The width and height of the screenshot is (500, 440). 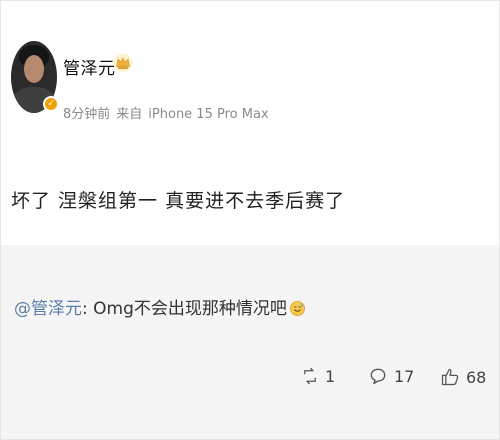 I want to click on crown-icon, so click(x=123, y=63).